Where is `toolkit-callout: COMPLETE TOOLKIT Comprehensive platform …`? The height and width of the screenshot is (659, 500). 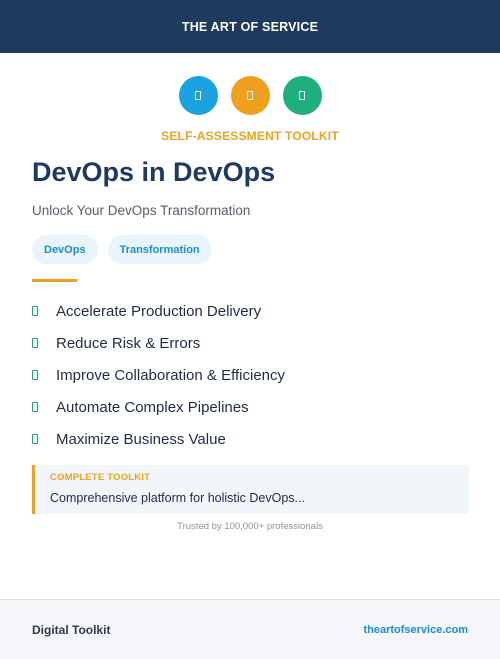
toolkit-callout: COMPLETE TOOLKIT Comprehensive platform … is located at coordinates (250, 489).